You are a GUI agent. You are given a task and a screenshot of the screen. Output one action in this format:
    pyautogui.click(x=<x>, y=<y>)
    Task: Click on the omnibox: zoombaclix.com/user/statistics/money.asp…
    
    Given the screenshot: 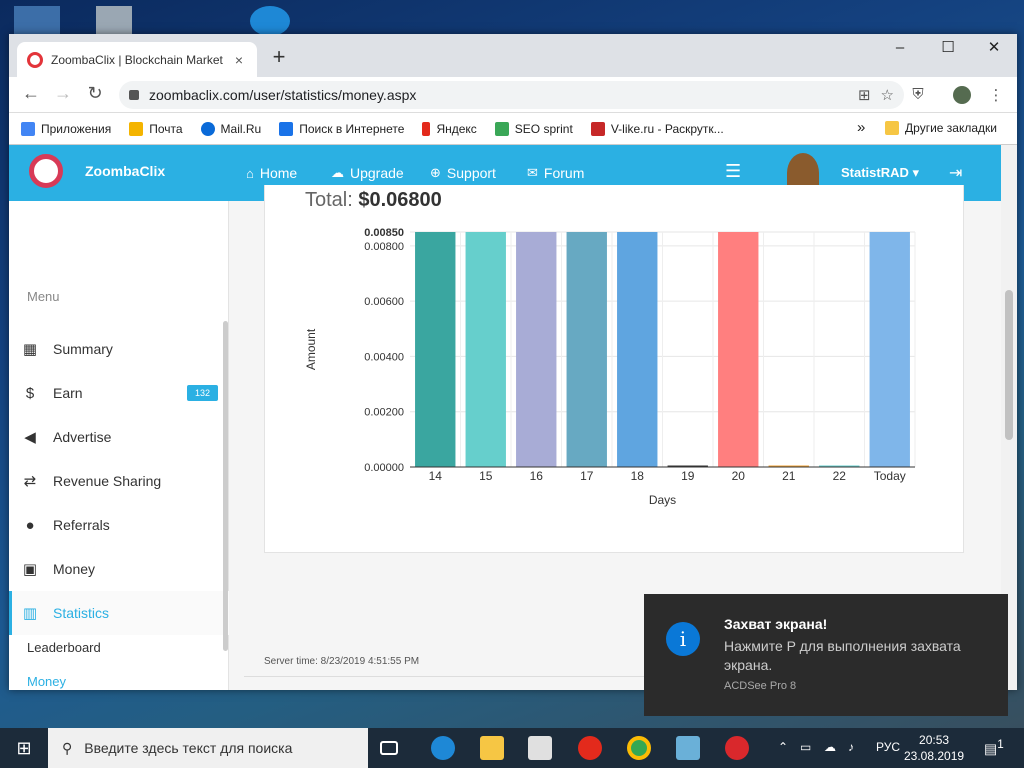 What is the action you would take?
    pyautogui.click(x=511, y=95)
    